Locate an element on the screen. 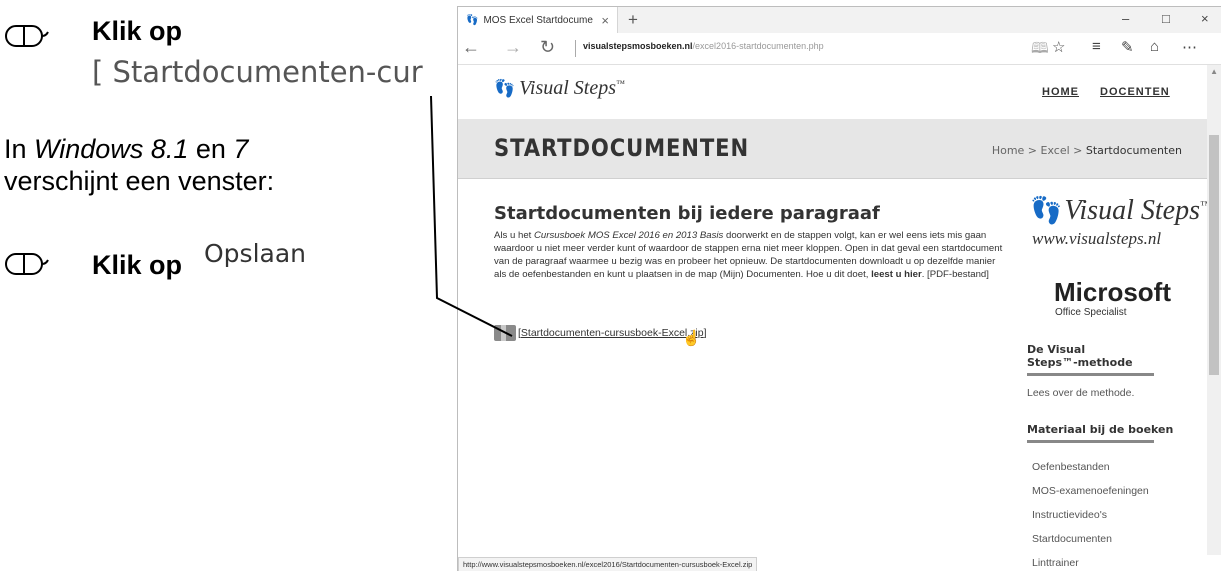 The width and height of the screenshot is (1221, 571). vertical-scrollbar is located at coordinates (1214, 310).